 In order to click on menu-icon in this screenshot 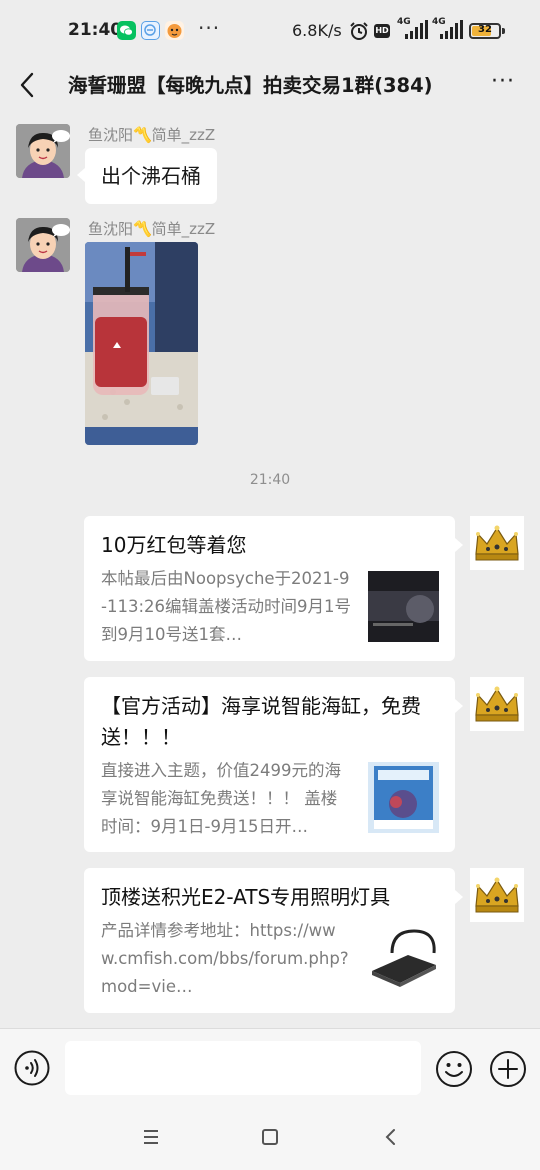, I will do `click(151, 1137)`.